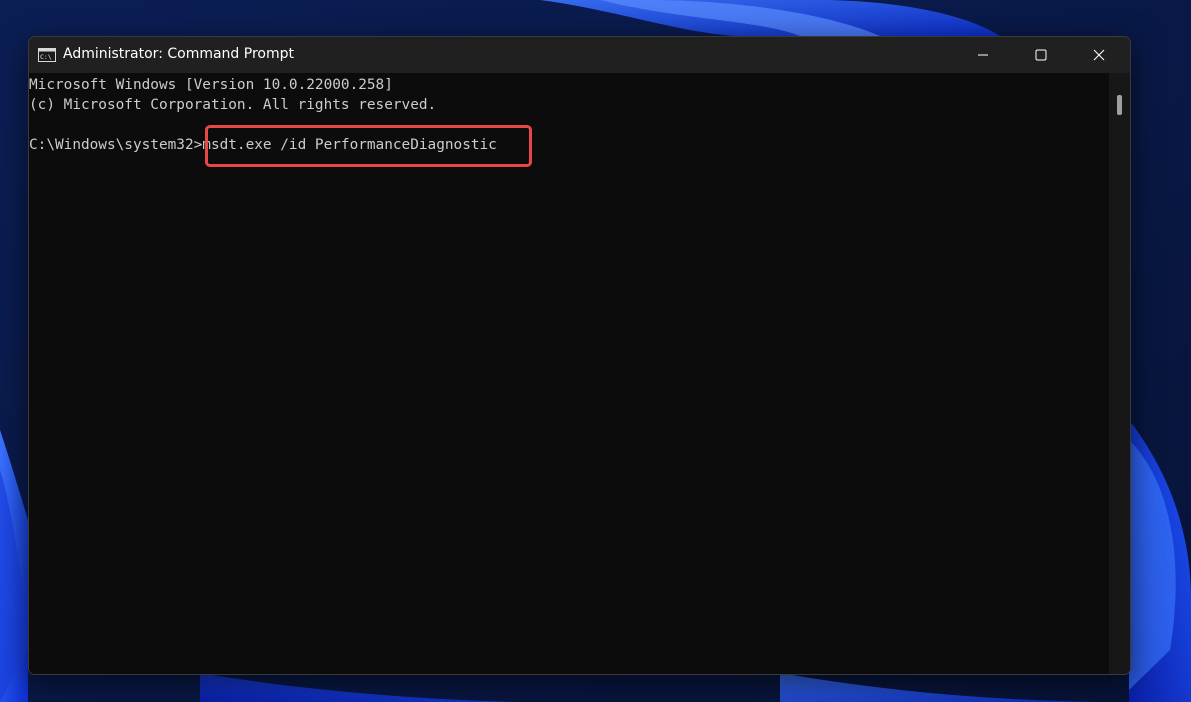 The image size is (1191, 702). Describe the element at coordinates (178, 54) in the screenshot. I see `window-title: Administrator: Command Prompt` at that location.